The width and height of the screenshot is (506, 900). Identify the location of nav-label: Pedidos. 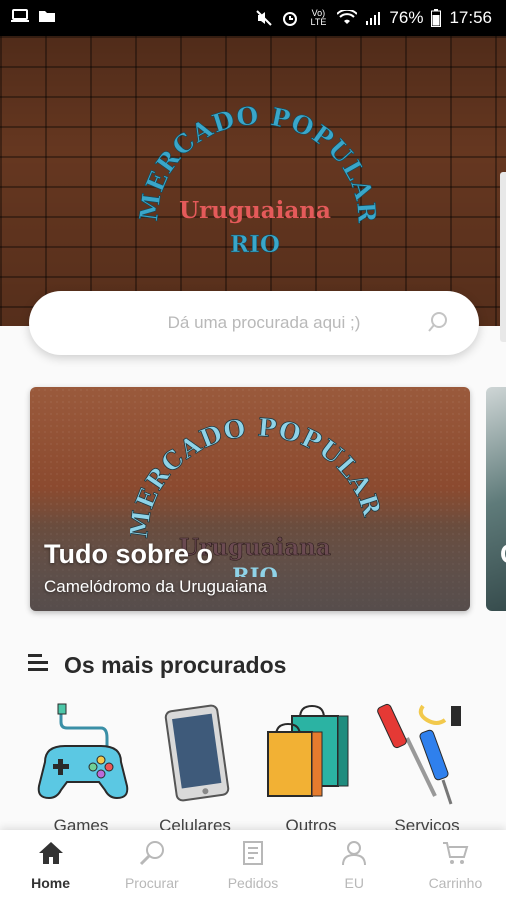
(253, 882).